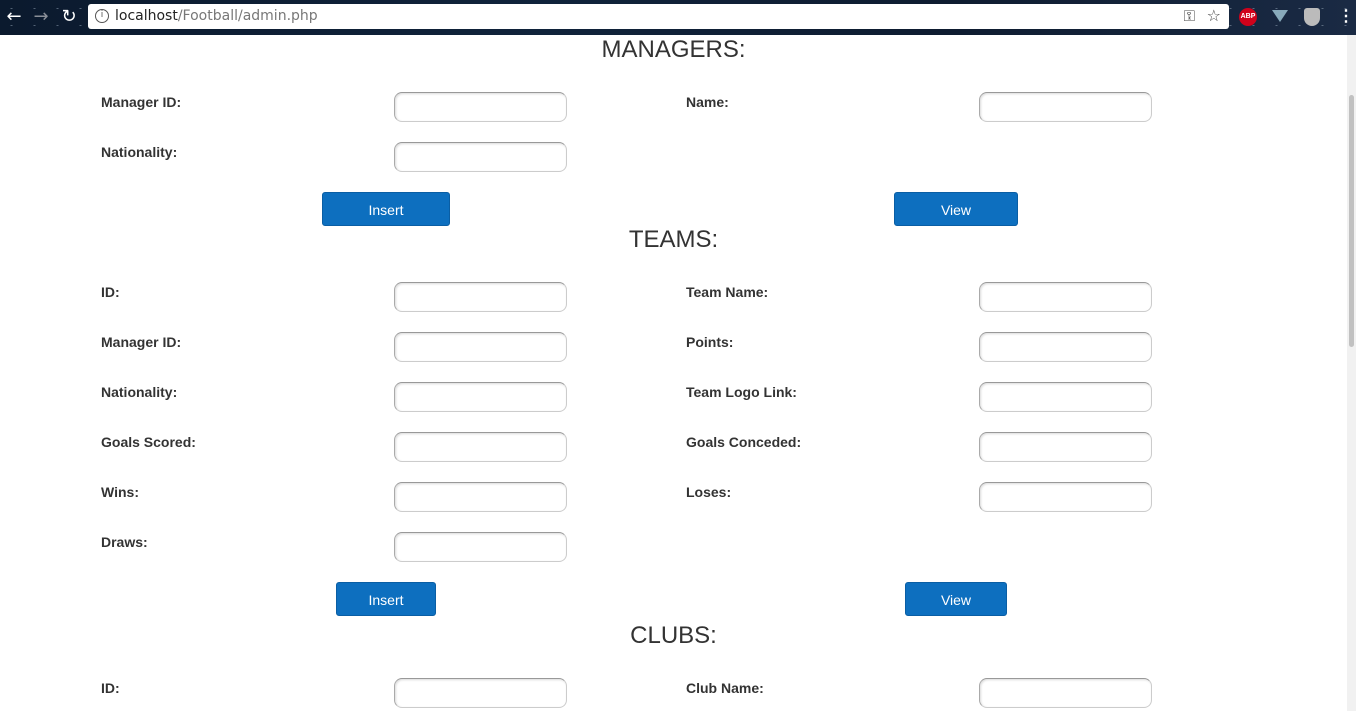 This screenshot has height=711, width=1356. I want to click on team-name-input, so click(1065, 297).